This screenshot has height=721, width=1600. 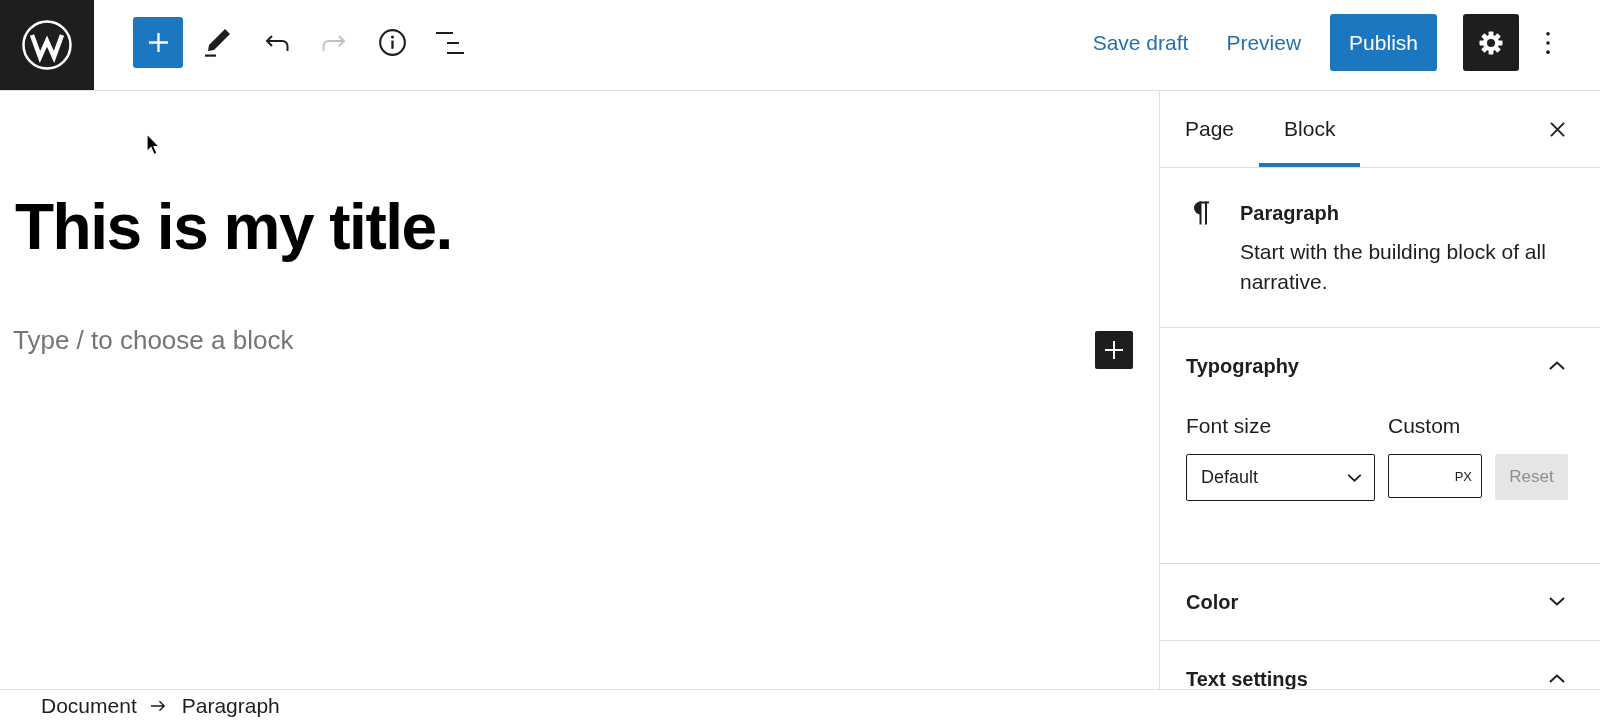 What do you see at coordinates (230, 705) in the screenshot?
I see `breadcrumb-link: Paragraph` at bounding box center [230, 705].